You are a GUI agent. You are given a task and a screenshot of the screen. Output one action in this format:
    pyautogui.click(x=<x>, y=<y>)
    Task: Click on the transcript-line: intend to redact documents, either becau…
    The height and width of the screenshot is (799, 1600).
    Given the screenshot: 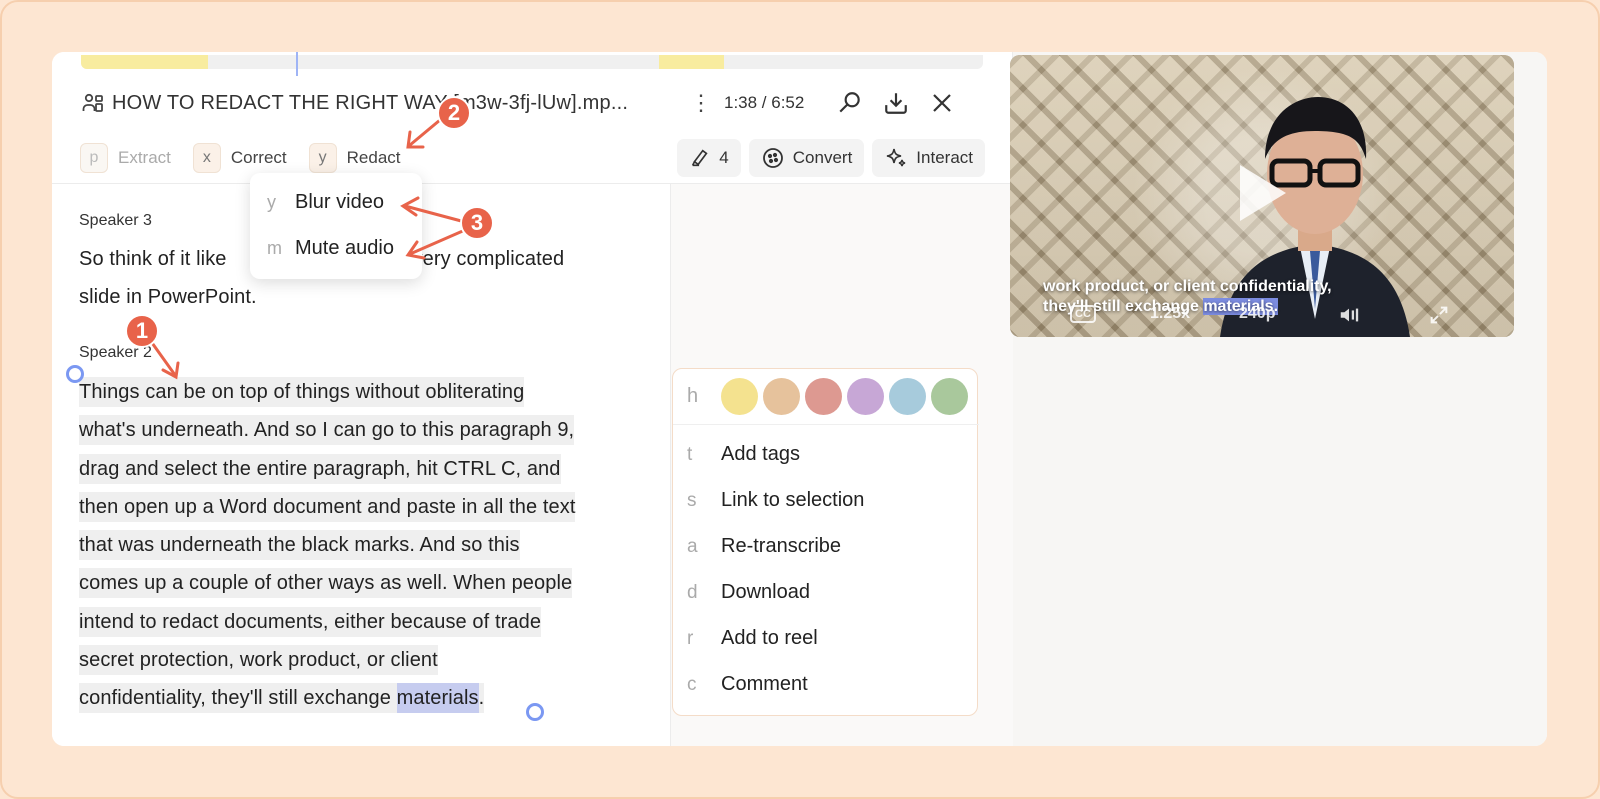 What is the action you would take?
    pyautogui.click(x=310, y=621)
    